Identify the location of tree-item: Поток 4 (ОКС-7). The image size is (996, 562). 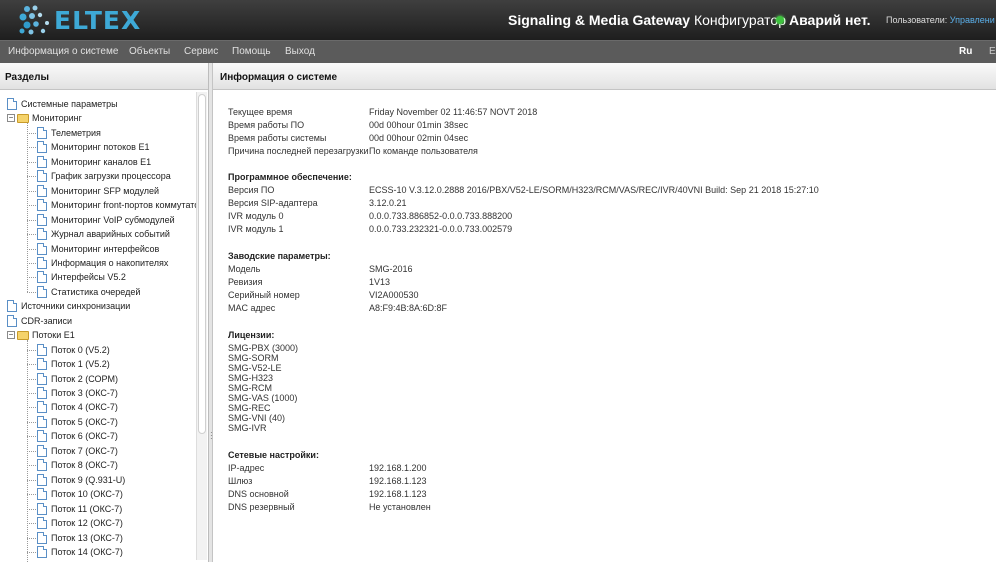
(77, 407).